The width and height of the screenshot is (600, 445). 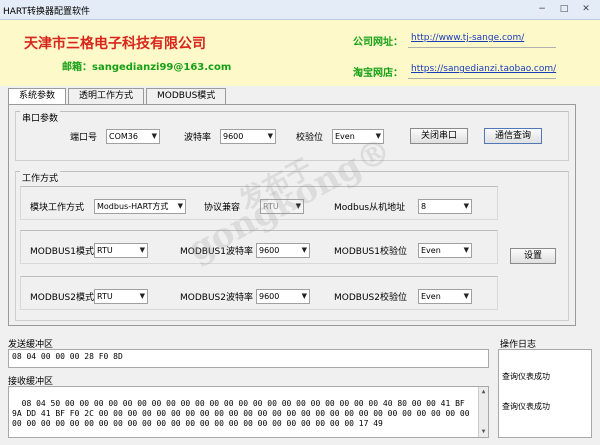 I want to click on website-label: 公司网址：, so click(x=378, y=42).